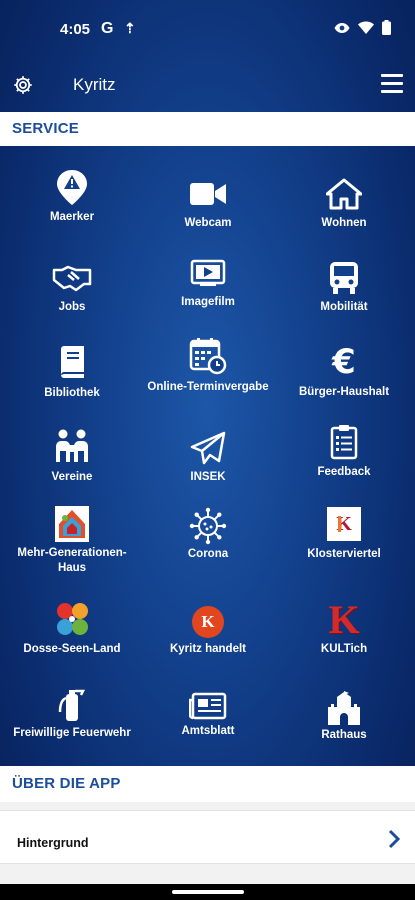  Describe the element at coordinates (208, 477) in the screenshot. I see `tile-label: INSEK` at that location.